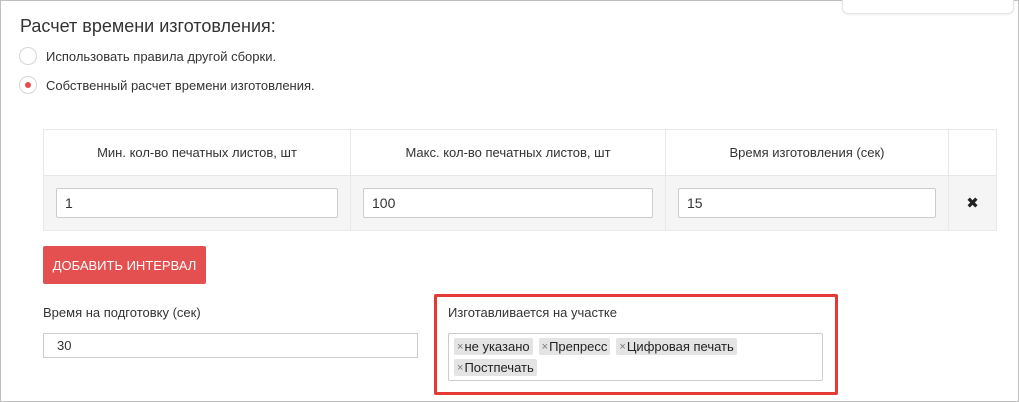 The height and width of the screenshot is (402, 1019). What do you see at coordinates (148, 26) in the screenshot?
I see `section-title: Расчет времени изготовления:` at bounding box center [148, 26].